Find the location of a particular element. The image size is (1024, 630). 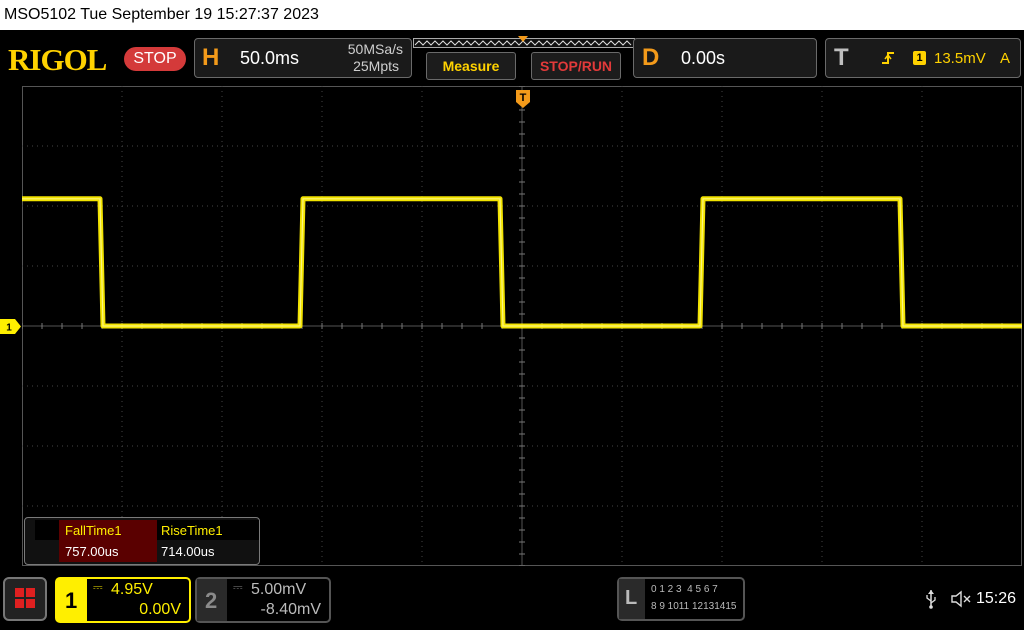

rigol-logo: RIGOL is located at coordinates (57, 59).